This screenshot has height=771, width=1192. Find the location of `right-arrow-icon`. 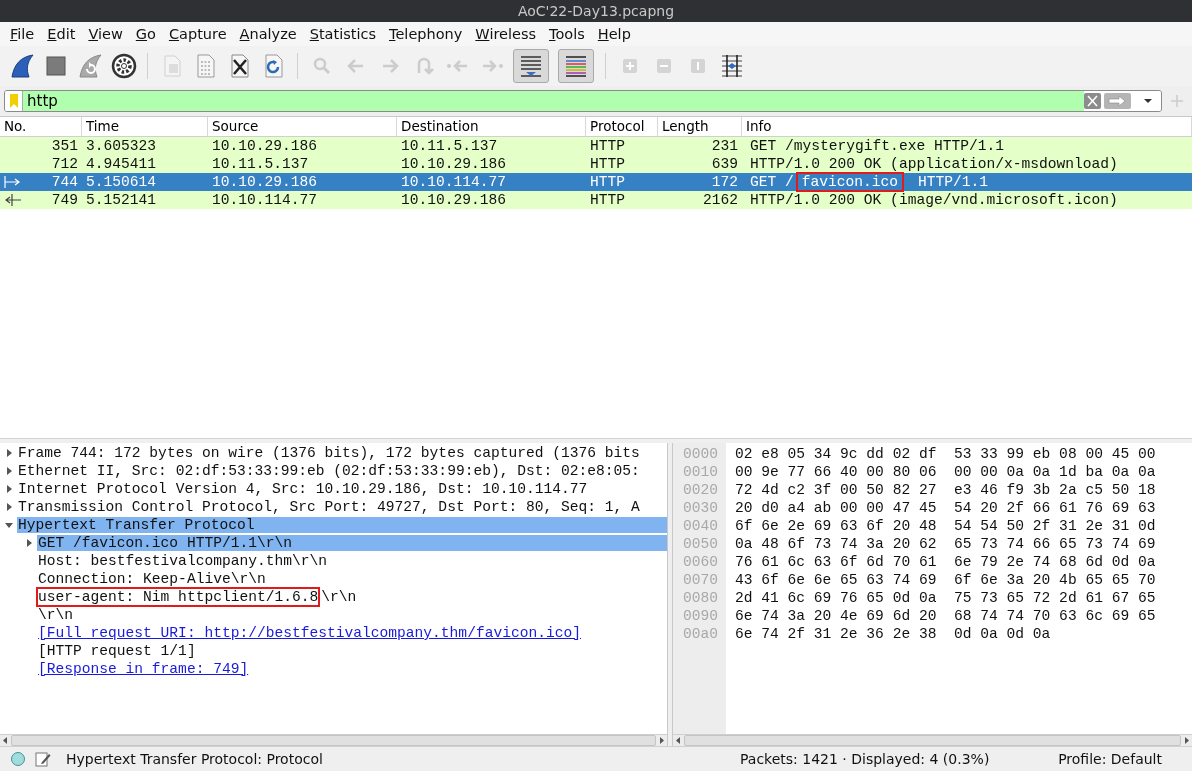

right-arrow-icon is located at coordinates (13, 182).